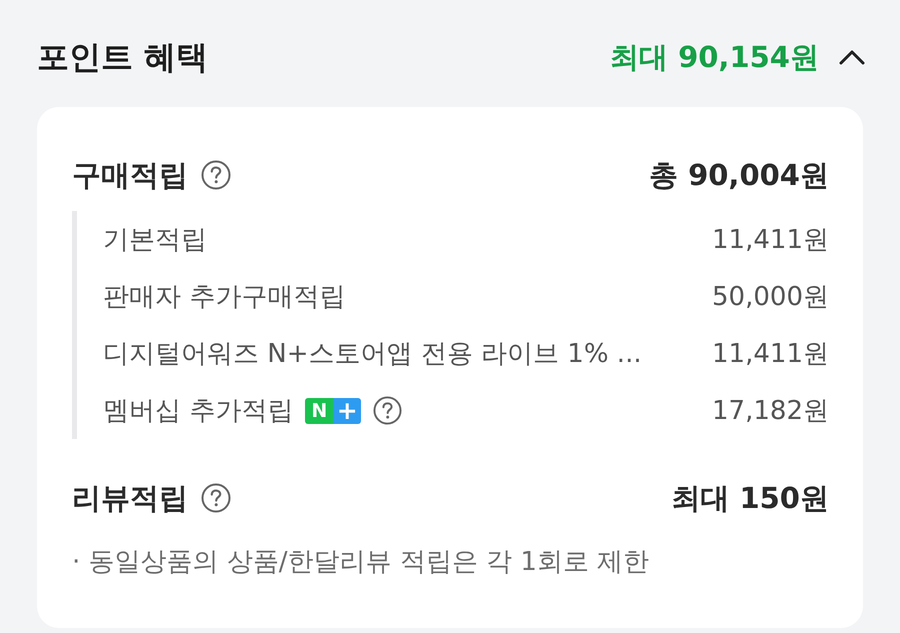  I want to click on benefit-label: 기본적립, so click(155, 240).